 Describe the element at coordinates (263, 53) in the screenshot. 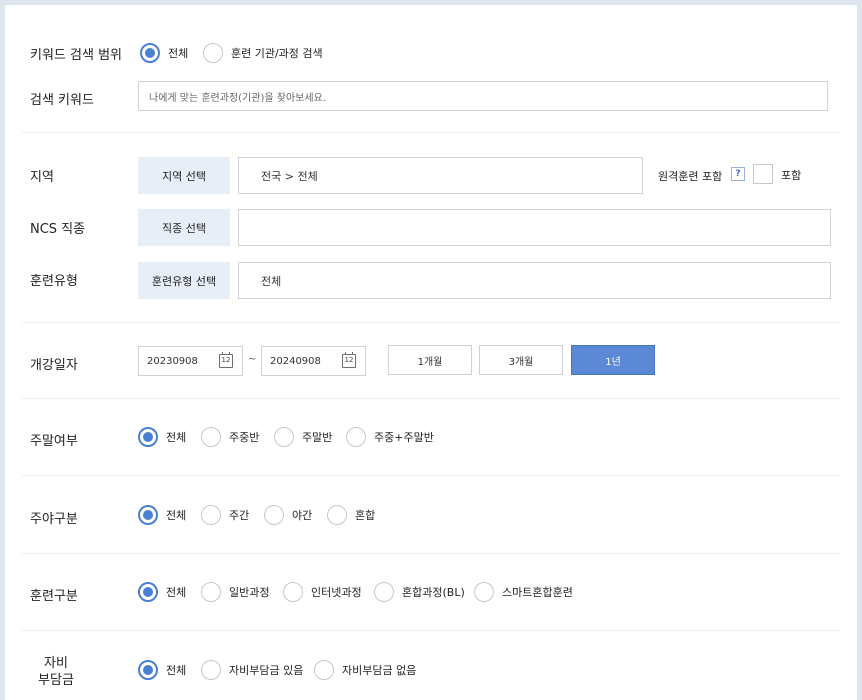

I see `keyword-scope-institution-radio: 훈련 기관/과정 검색` at that location.